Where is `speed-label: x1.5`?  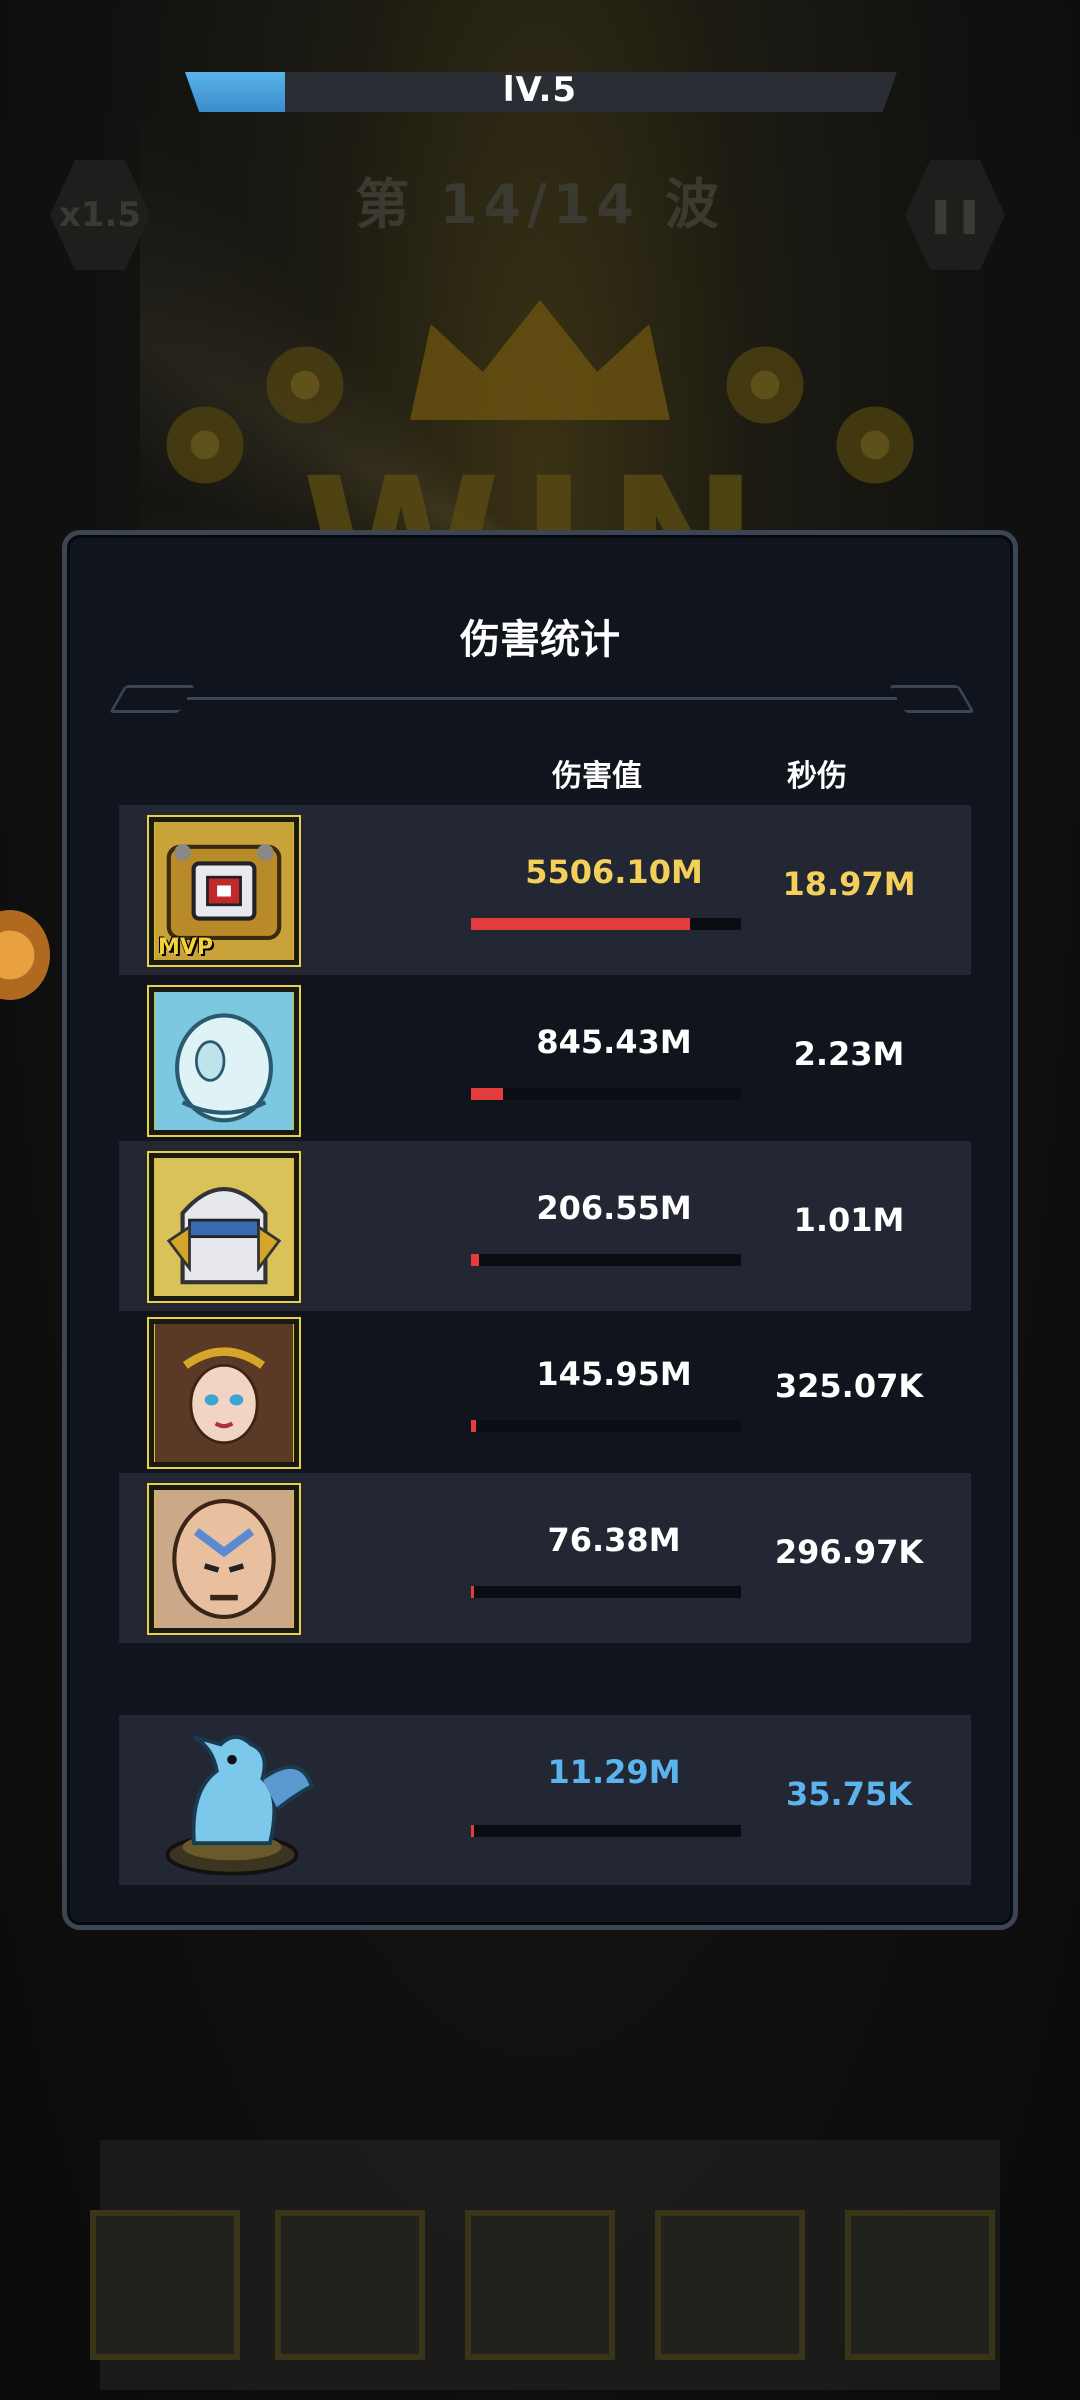
speed-label: x1.5 is located at coordinates (100, 215).